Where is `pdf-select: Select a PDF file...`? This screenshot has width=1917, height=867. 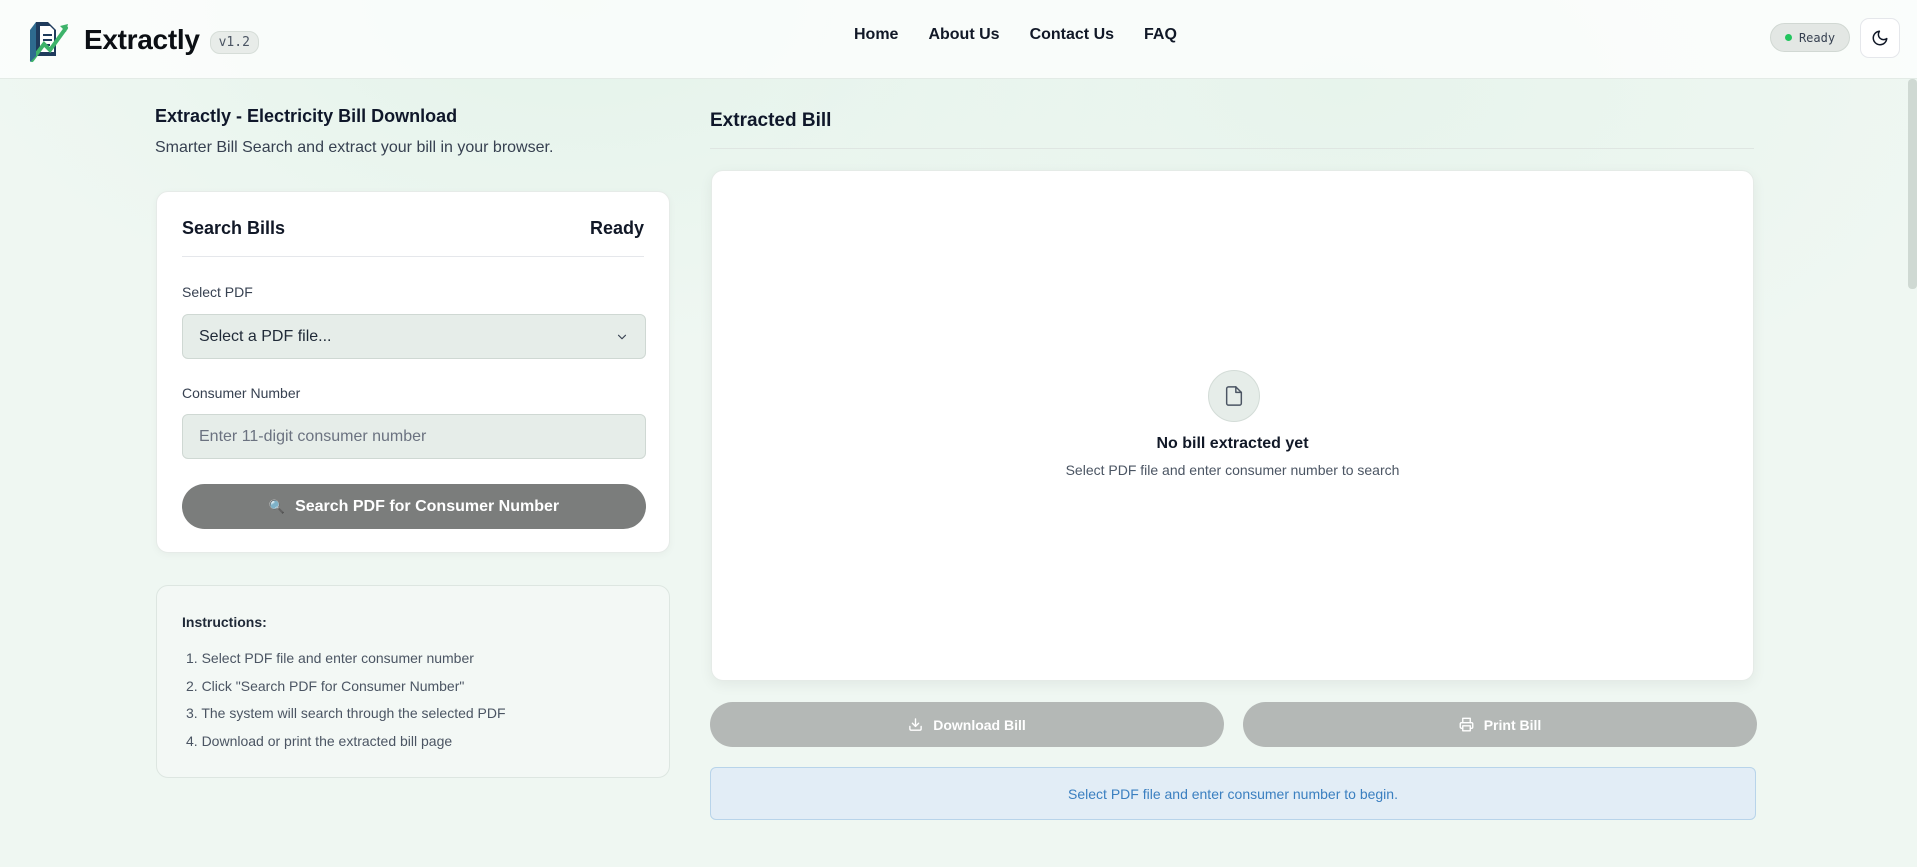
pdf-select: Select a PDF file... is located at coordinates (414, 336).